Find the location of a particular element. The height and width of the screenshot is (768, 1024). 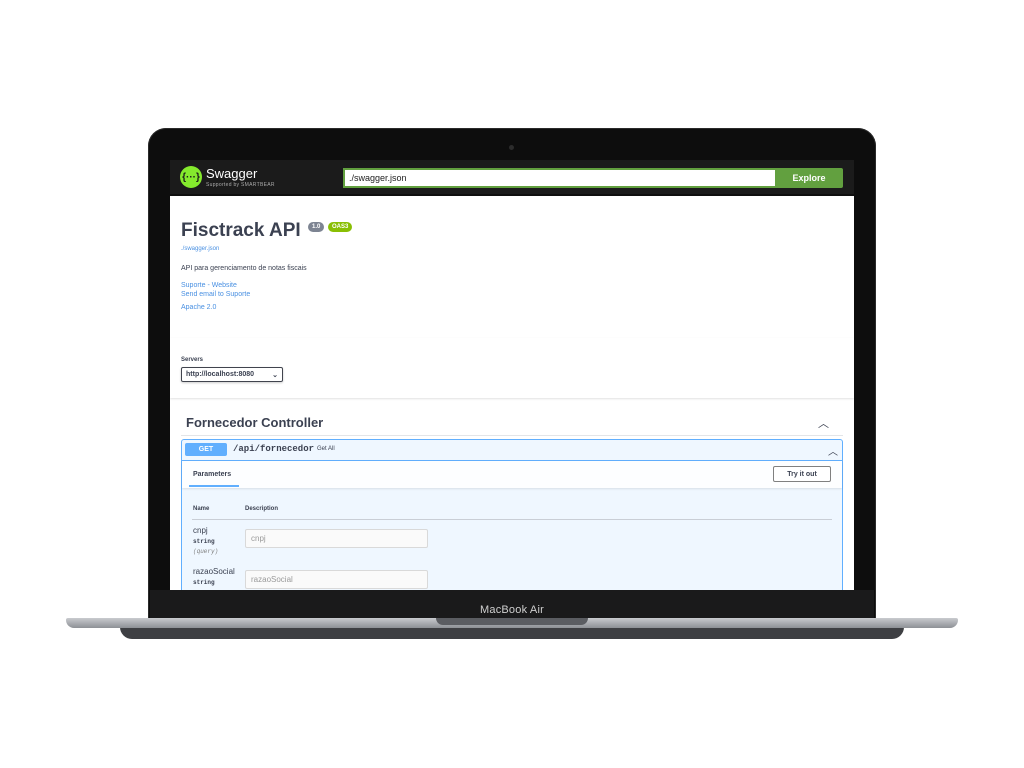

api-description: API para gerenciamento de notas fiscais is located at coordinates (244, 268).